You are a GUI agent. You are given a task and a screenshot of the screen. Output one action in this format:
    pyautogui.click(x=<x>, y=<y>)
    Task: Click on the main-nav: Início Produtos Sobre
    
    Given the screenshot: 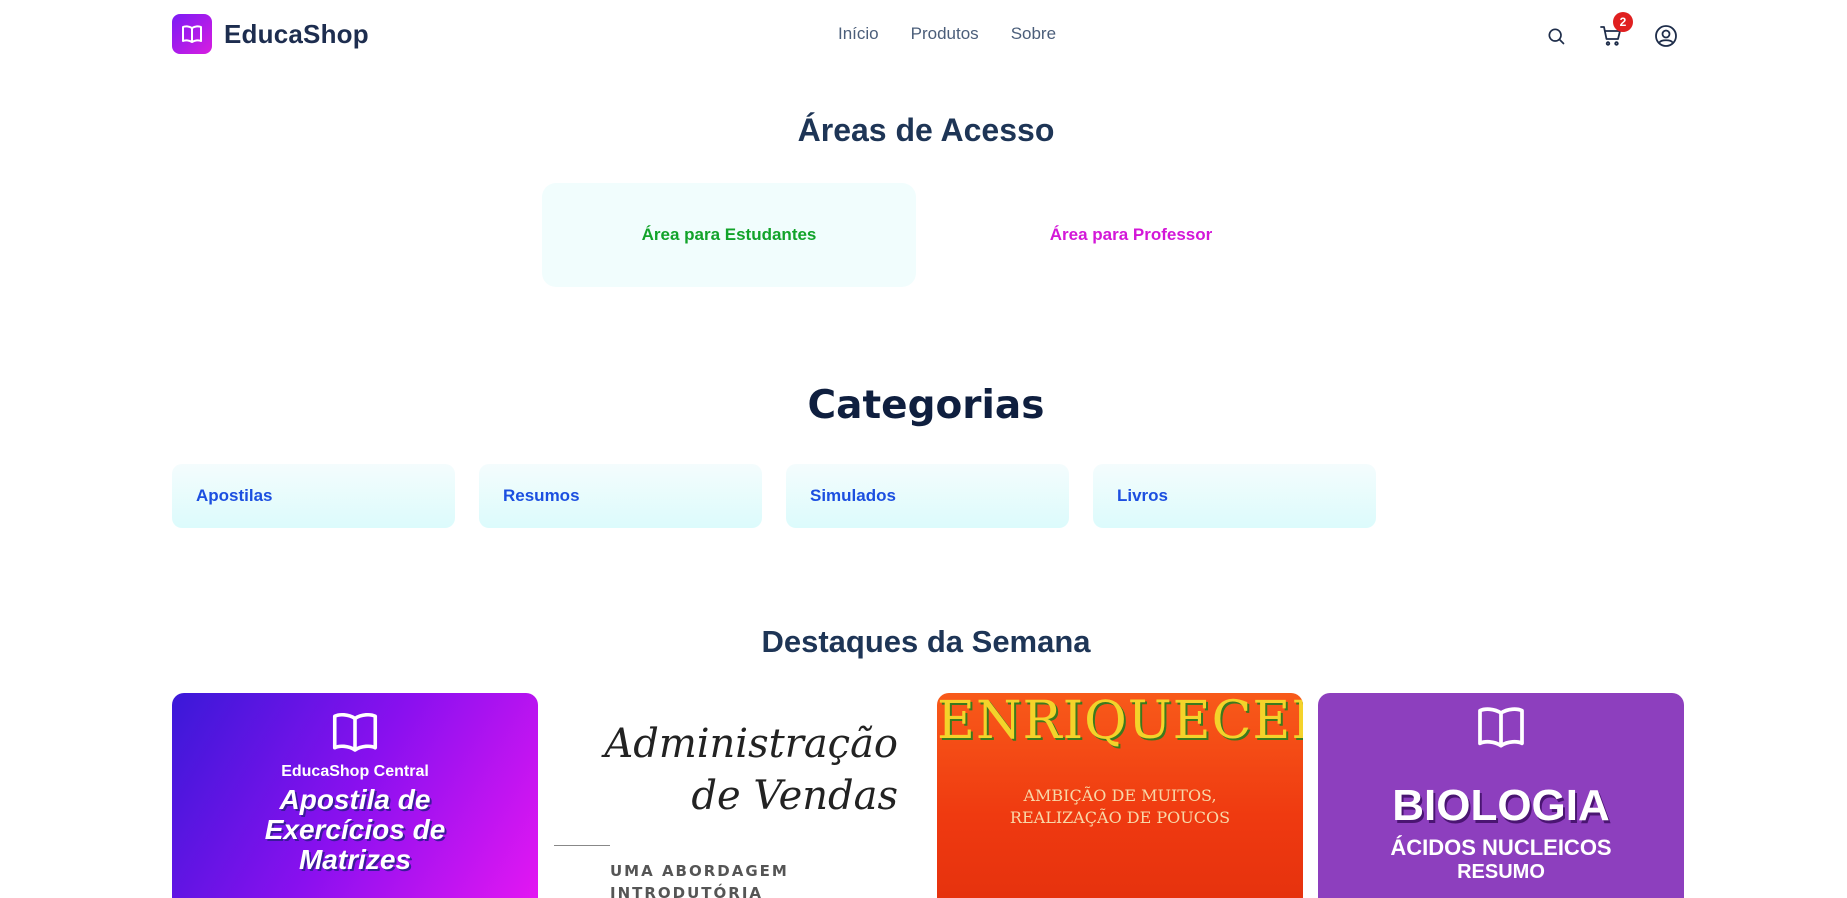 What is the action you would take?
    pyautogui.click(x=963, y=34)
    